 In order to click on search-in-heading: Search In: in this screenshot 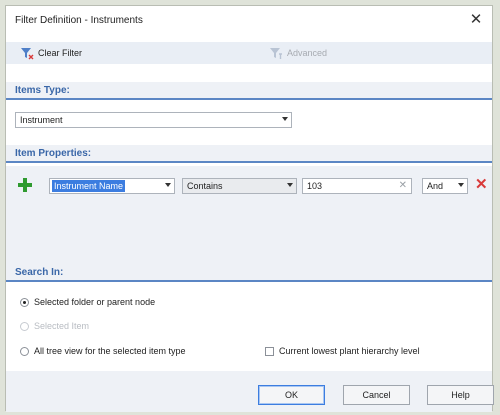, I will do `click(39, 272)`.